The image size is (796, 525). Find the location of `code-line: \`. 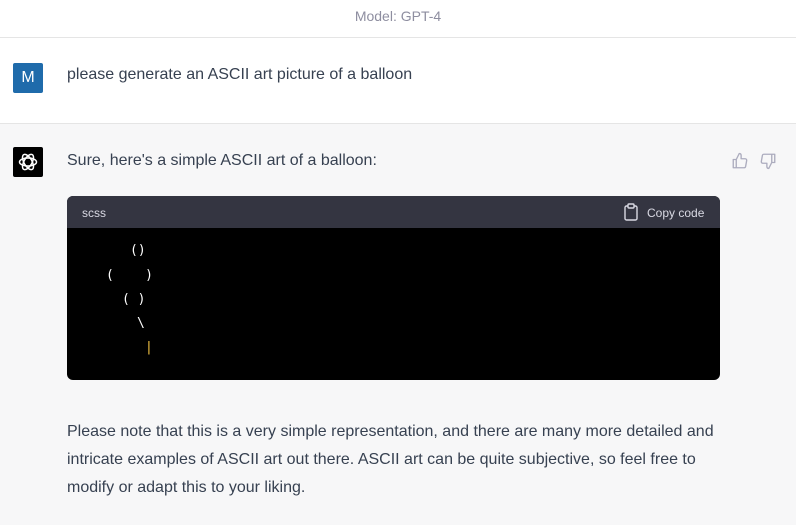

code-line: \ is located at coordinates (141, 323).